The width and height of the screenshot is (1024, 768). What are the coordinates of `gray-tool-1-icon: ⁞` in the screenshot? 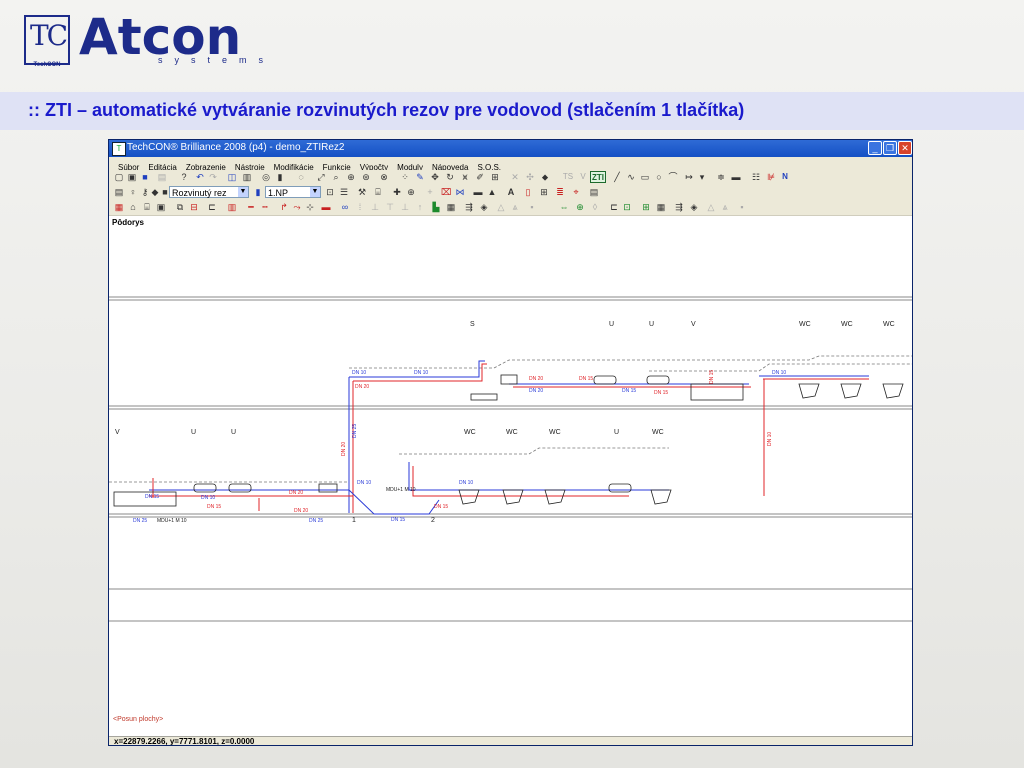 It's located at (360, 207).